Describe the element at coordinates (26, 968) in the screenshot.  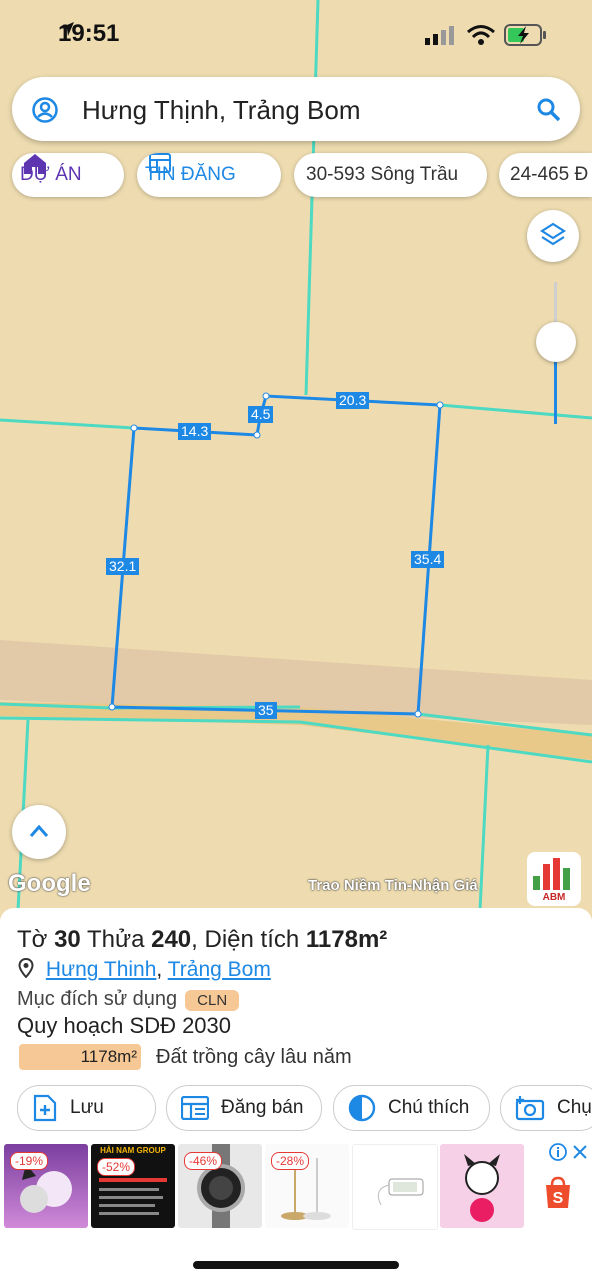
I see `map-pin-icon` at that location.